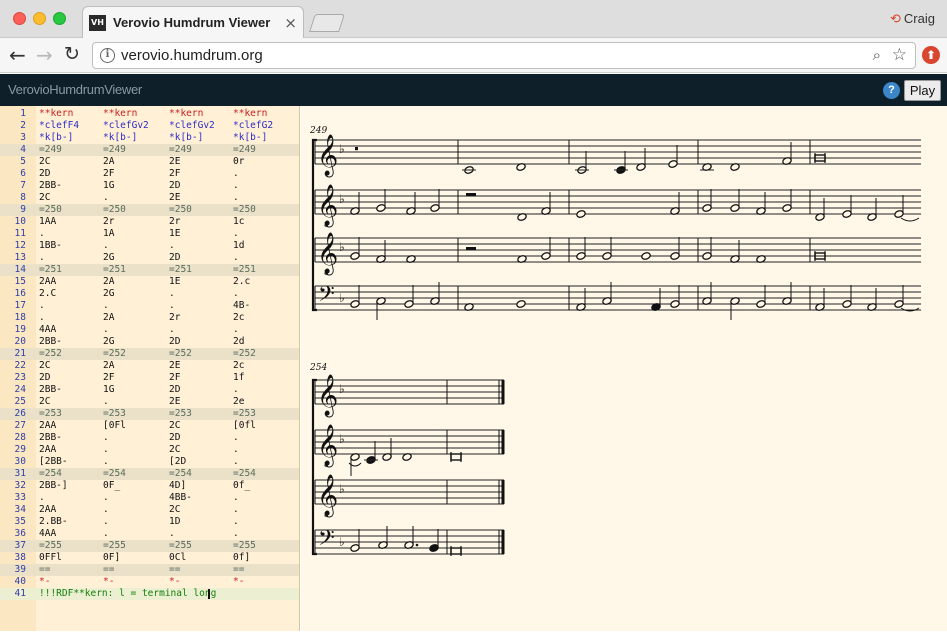 This screenshot has width=947, height=636. I want to click on line-number: 6, so click(23, 173).